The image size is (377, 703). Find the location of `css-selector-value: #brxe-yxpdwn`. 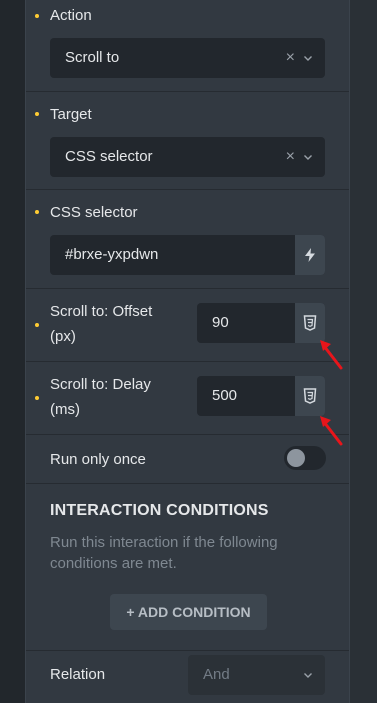

css-selector-value: #brxe-yxpdwn is located at coordinates (112, 254).